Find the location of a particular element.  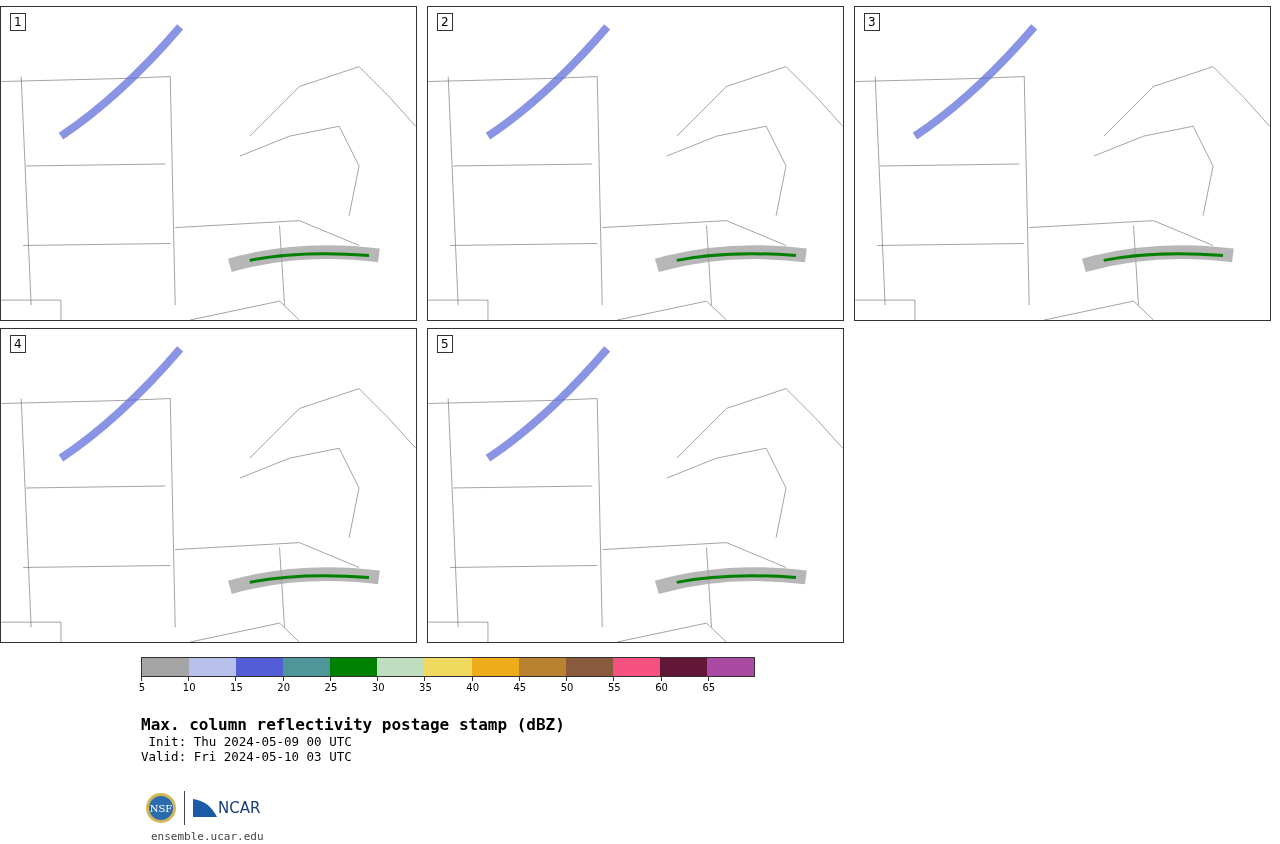

tick-label: 20 is located at coordinates (284, 687).